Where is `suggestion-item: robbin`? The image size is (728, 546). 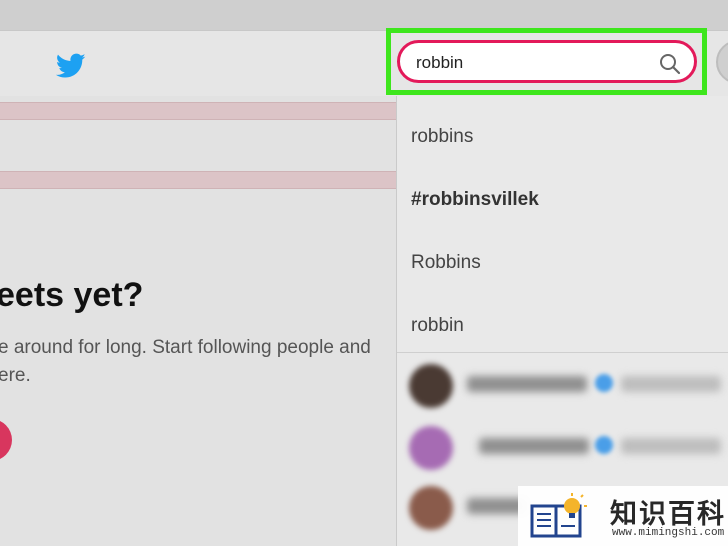
suggestion-item: robbin is located at coordinates (437, 326).